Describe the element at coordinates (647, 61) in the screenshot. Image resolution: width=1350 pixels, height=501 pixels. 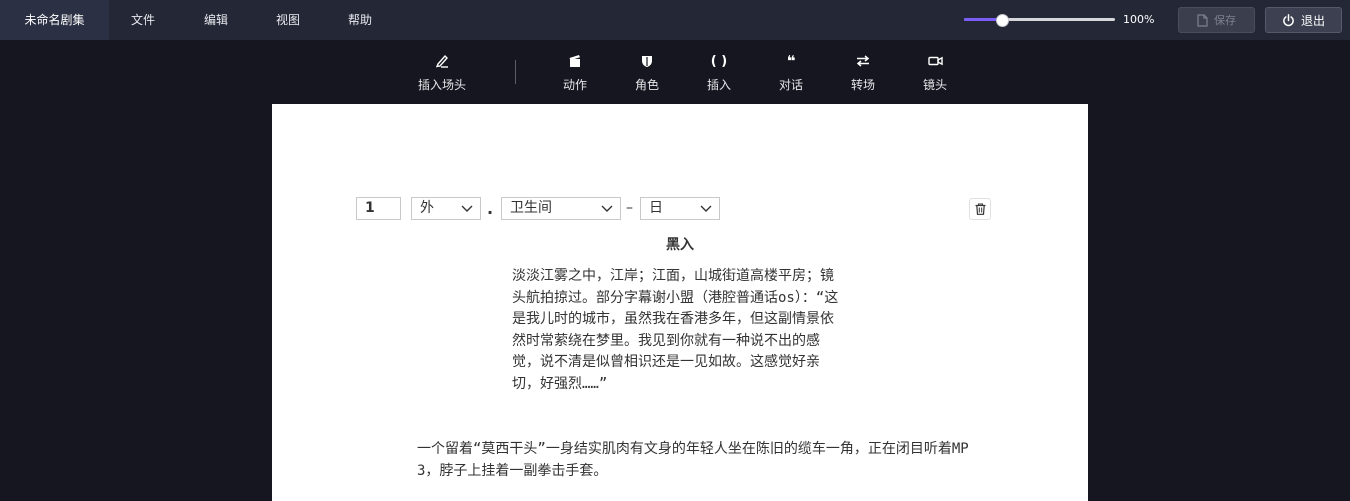
I see `mask-icon` at that location.